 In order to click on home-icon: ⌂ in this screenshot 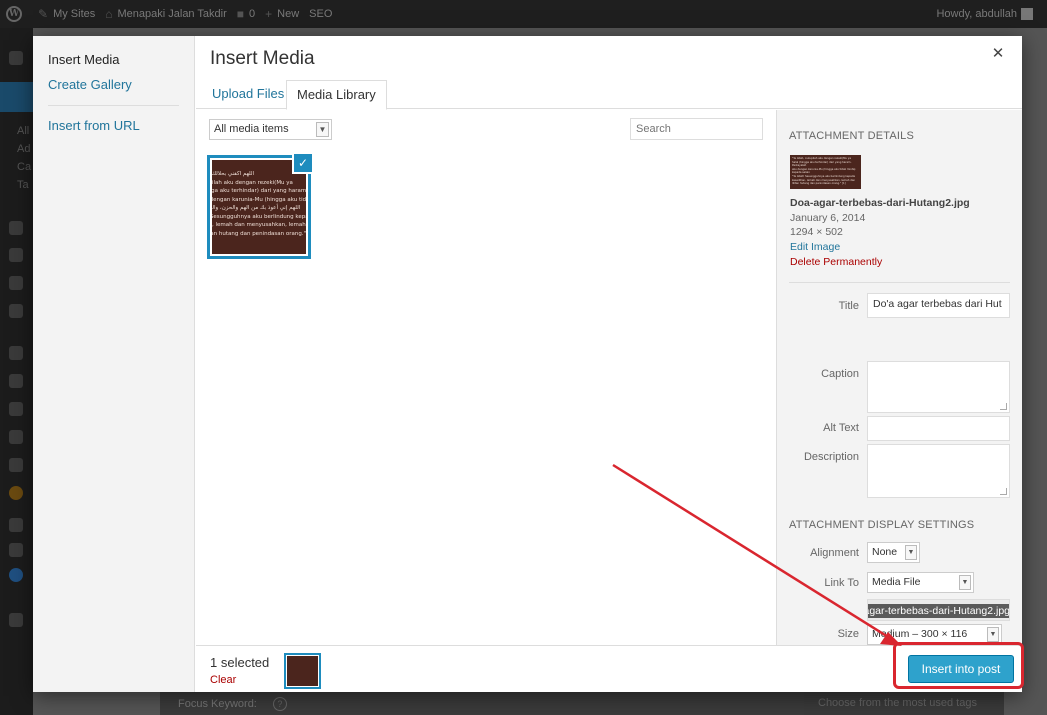, I will do `click(109, 14)`.